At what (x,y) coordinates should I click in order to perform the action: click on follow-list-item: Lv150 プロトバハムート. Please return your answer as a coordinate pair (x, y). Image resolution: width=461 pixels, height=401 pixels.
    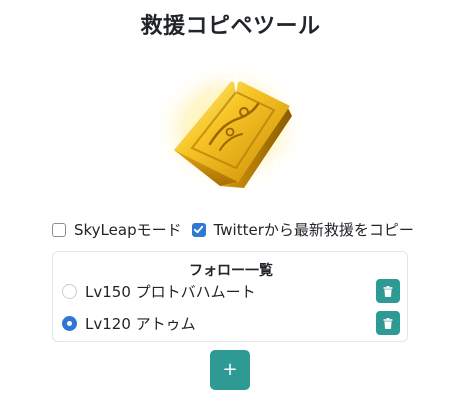
    Looking at the image, I should click on (231, 291).